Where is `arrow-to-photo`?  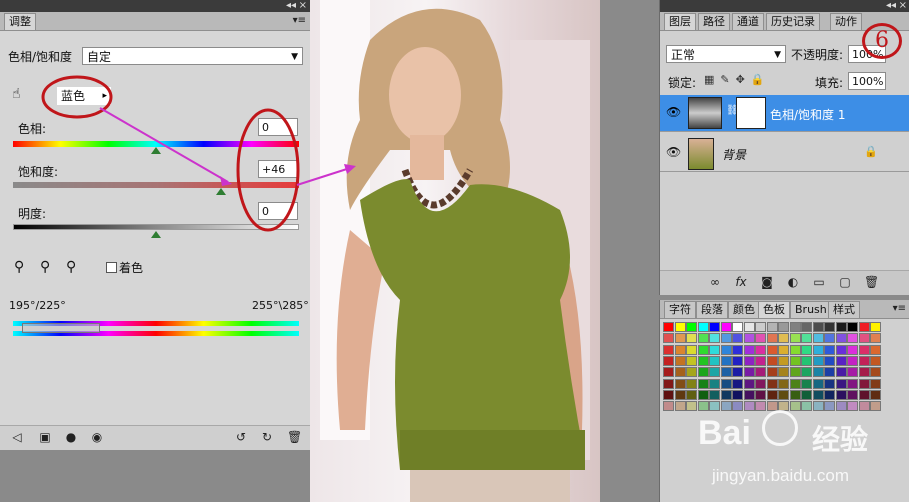
arrow-to-photo is located at coordinates (323, 176).